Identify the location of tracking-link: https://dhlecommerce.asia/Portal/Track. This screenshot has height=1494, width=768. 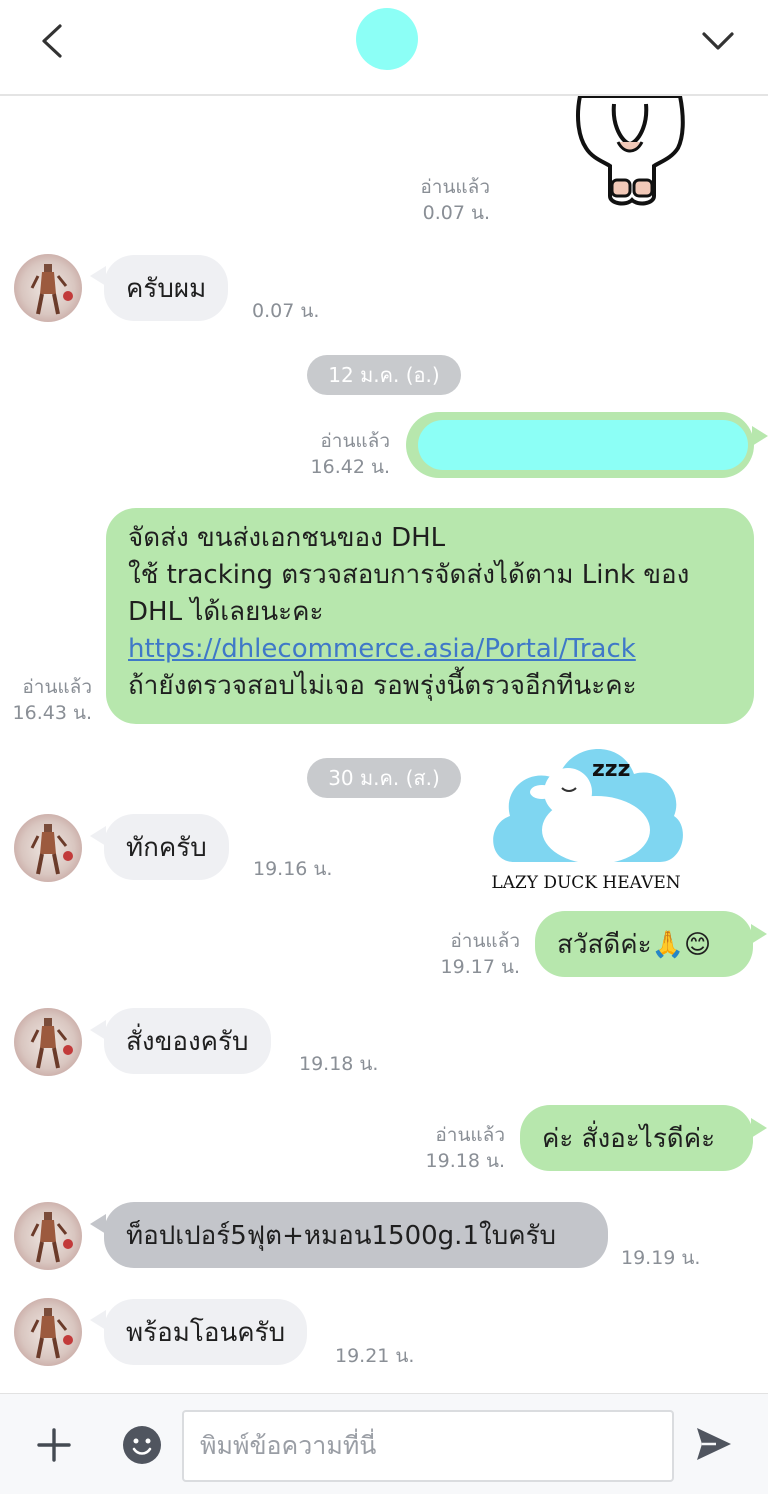
(430, 649).